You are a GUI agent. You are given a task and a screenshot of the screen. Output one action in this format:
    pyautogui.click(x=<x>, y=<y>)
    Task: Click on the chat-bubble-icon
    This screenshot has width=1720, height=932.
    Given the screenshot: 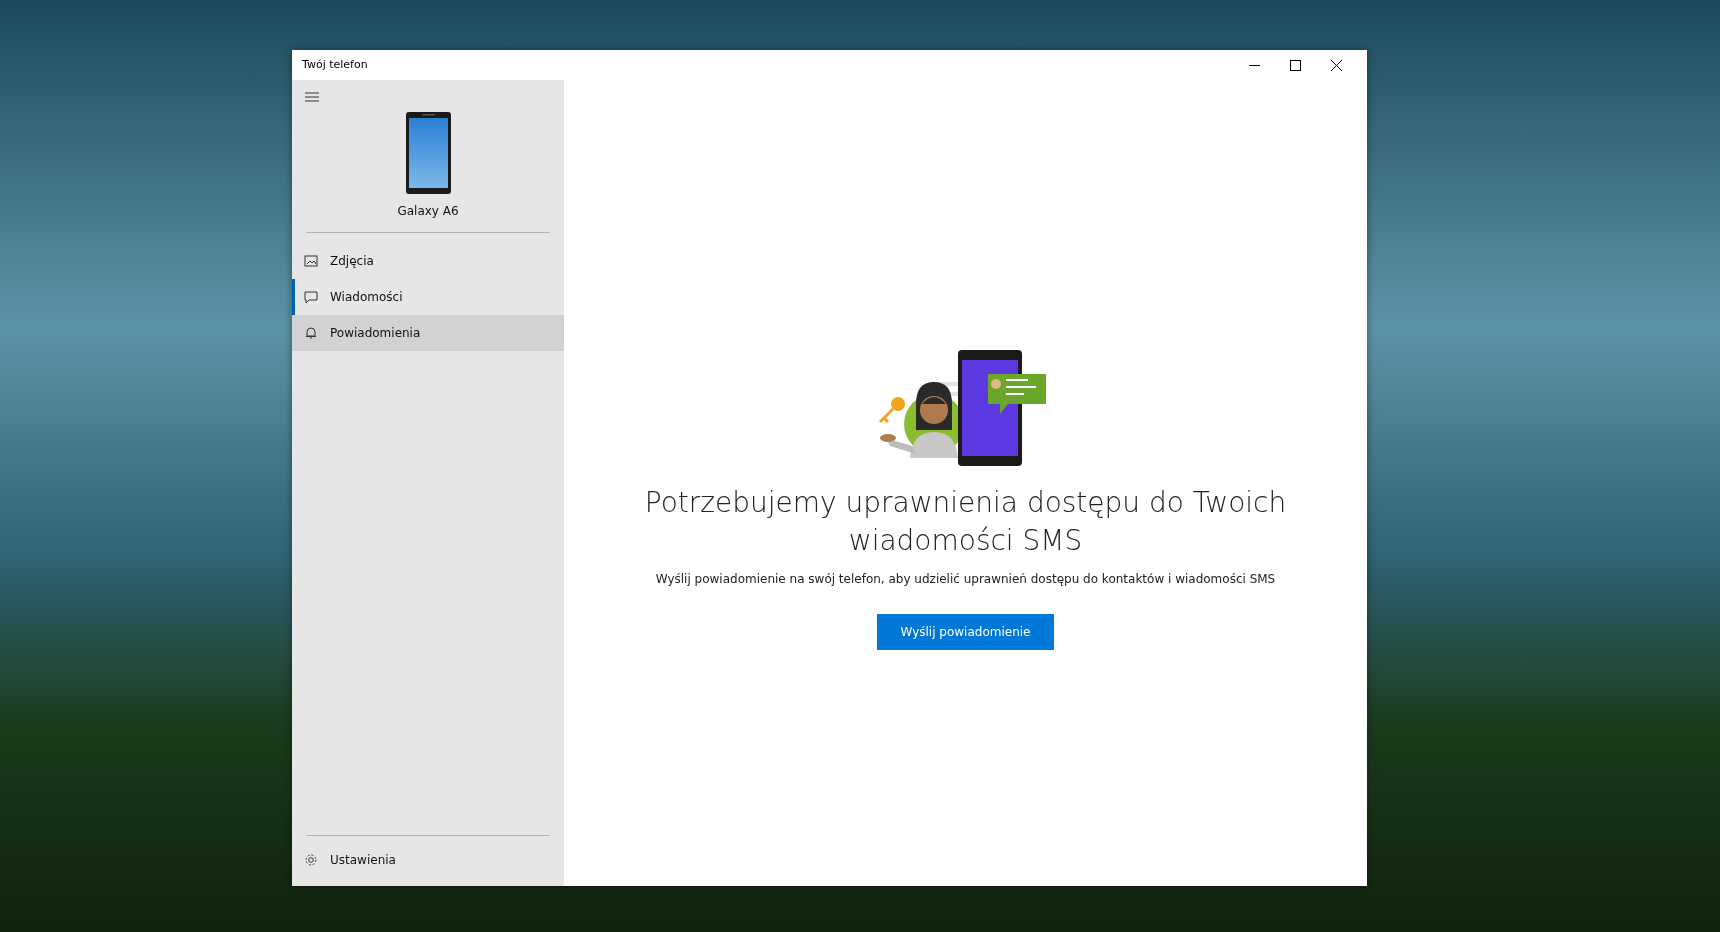 What is the action you would take?
    pyautogui.click(x=311, y=297)
    